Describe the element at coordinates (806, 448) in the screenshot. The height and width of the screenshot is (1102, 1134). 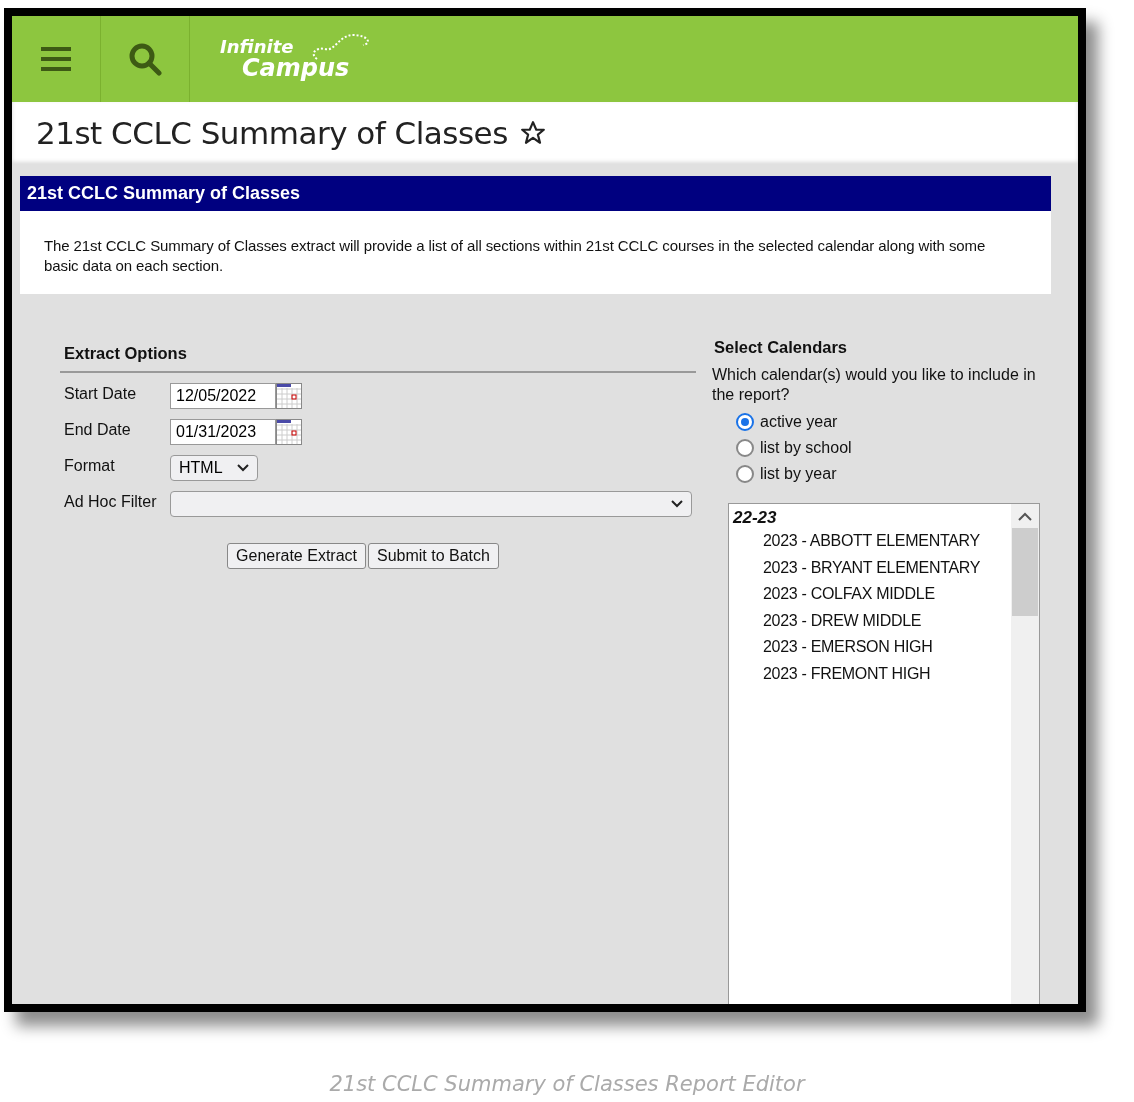
I see `option-label: list by school` at that location.